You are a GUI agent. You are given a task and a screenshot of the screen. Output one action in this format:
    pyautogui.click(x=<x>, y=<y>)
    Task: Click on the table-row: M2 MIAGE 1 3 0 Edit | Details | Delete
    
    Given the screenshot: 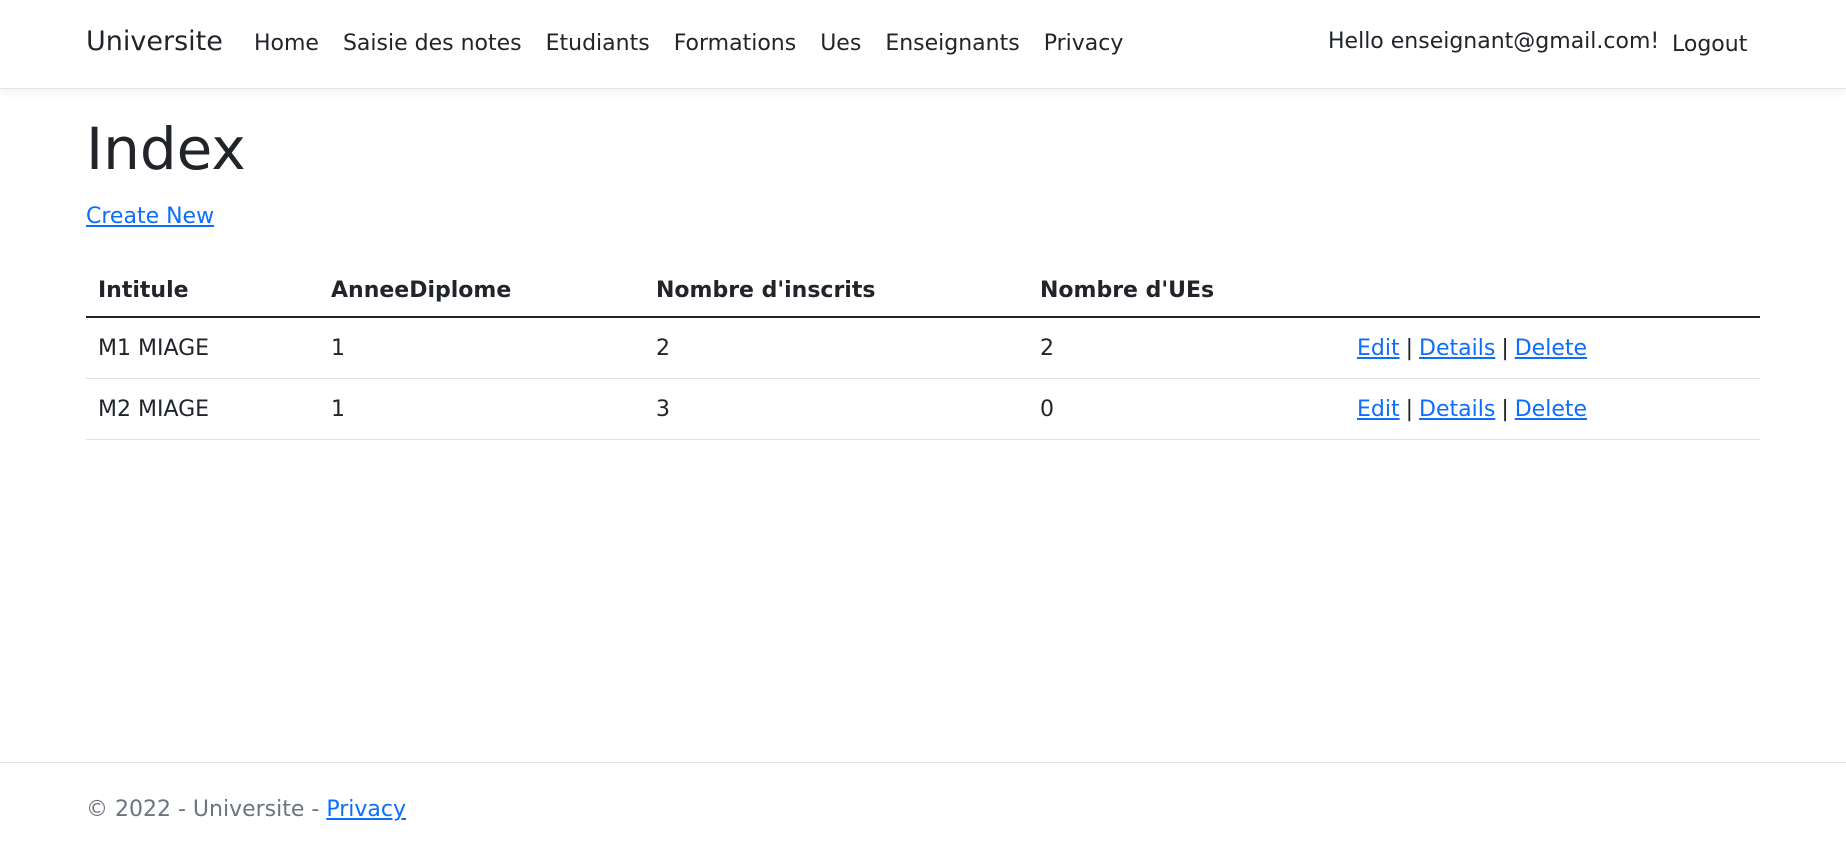 What is the action you would take?
    pyautogui.click(x=923, y=409)
    